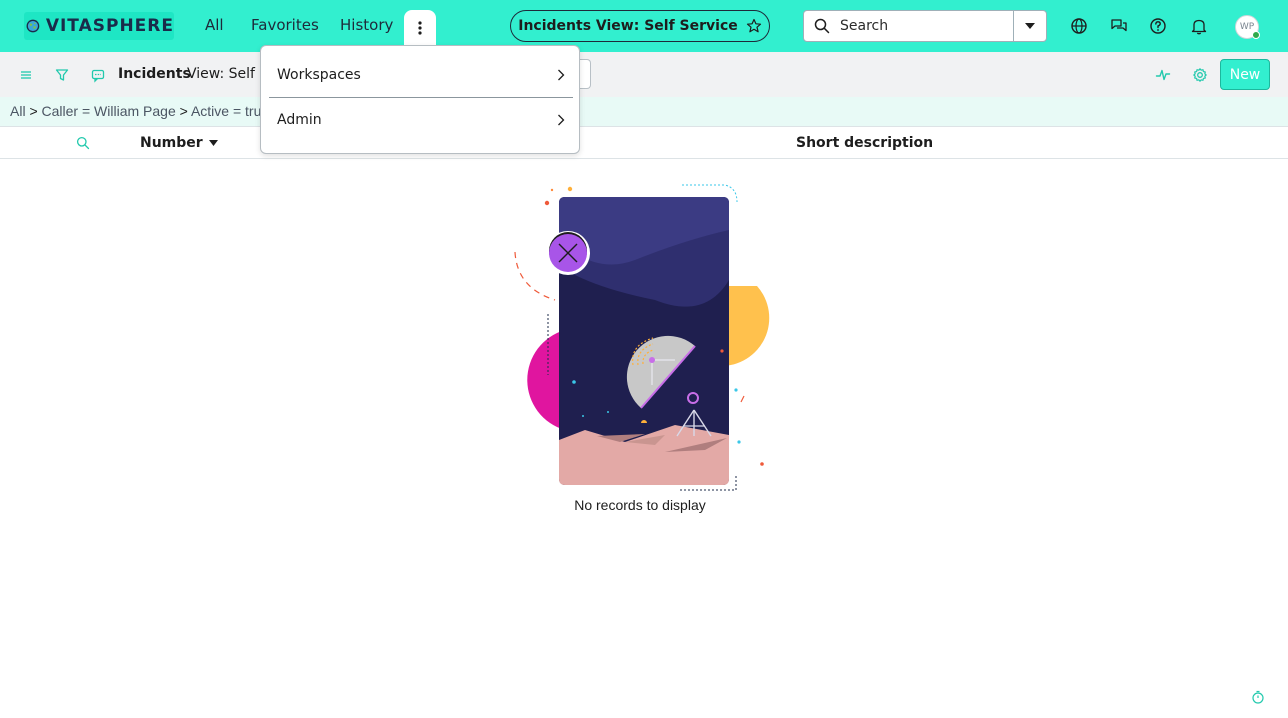 The image size is (1288, 718). What do you see at coordinates (98, 75) in the screenshot?
I see `context-menu-icon` at bounding box center [98, 75].